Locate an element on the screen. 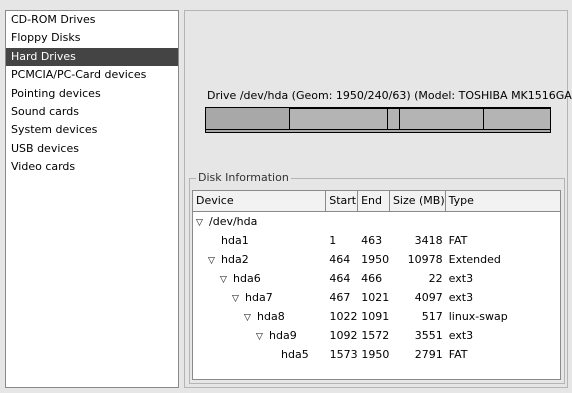 The width and height of the screenshot is (572, 393). column-header-device: Device is located at coordinates (260, 201).